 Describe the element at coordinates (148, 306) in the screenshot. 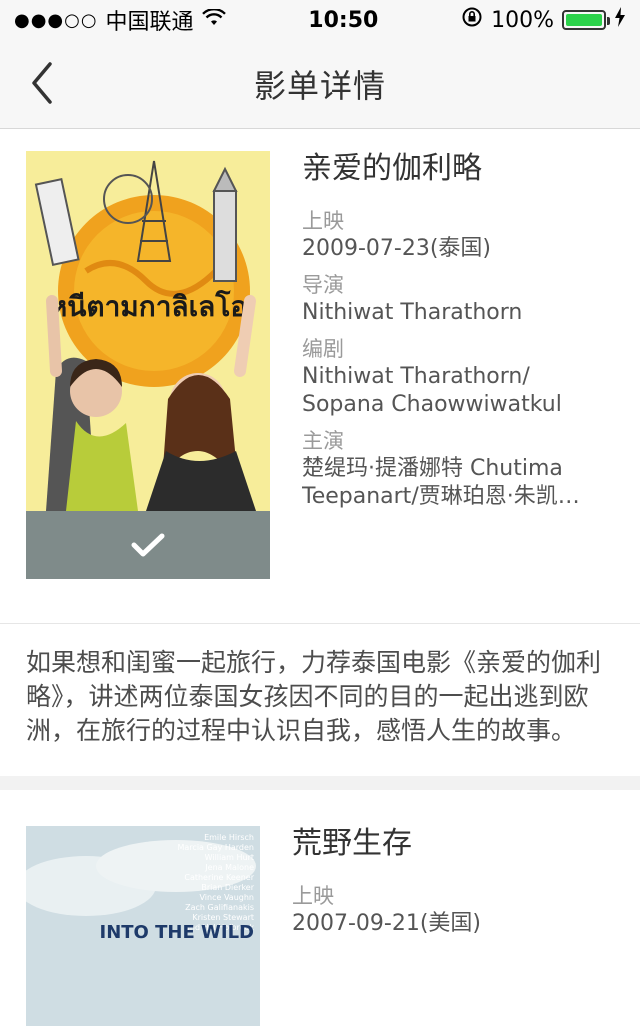

I see `poster-title-text: หนีตามกาลิเลโอ` at that location.